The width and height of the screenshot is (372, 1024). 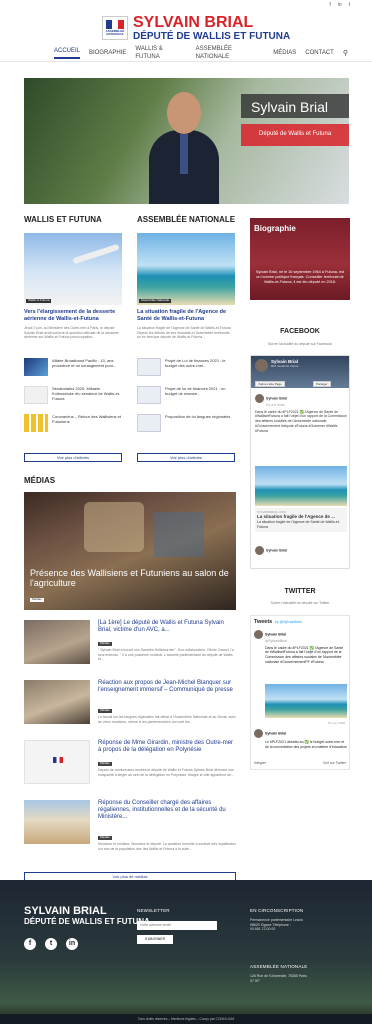 What do you see at coordinates (186, 219) in the screenshot?
I see `assemblee-heading: ASSEMBLÉE NATIONALE` at bounding box center [186, 219].